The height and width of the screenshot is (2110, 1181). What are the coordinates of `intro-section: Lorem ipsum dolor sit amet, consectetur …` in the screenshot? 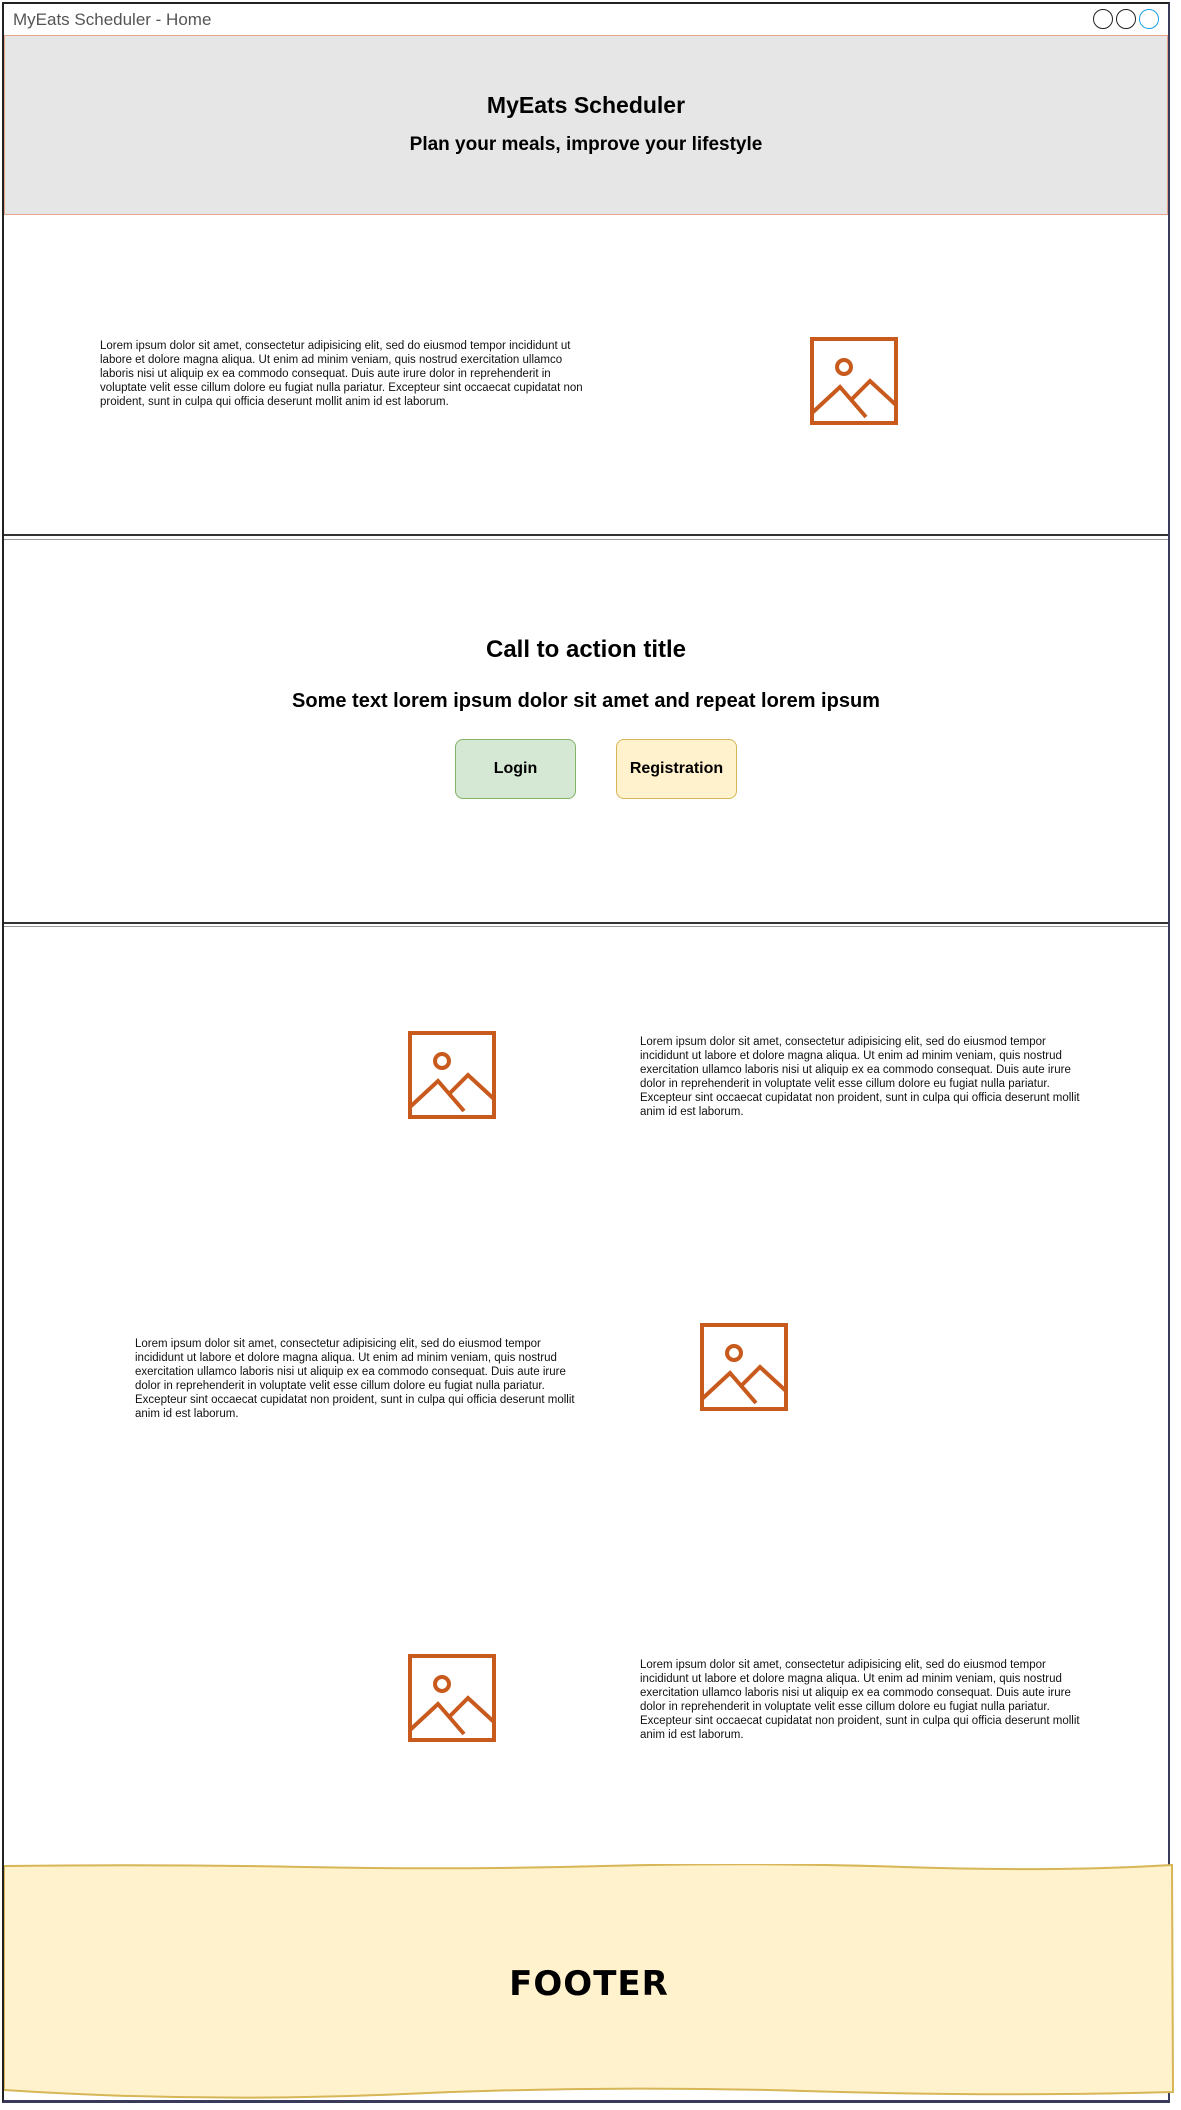 It's located at (586, 376).